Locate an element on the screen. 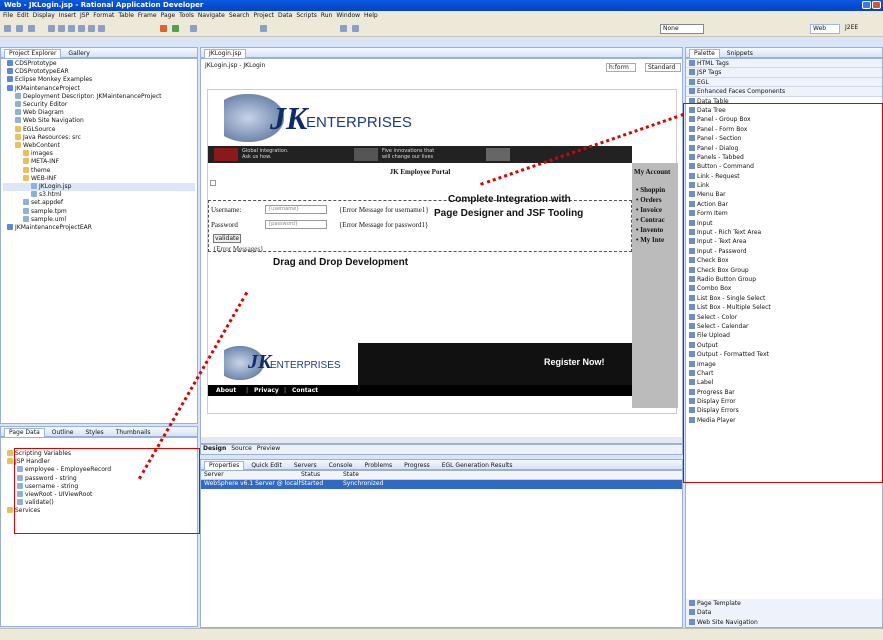  palette-drawer: JSP Tags is located at coordinates (784, 73).